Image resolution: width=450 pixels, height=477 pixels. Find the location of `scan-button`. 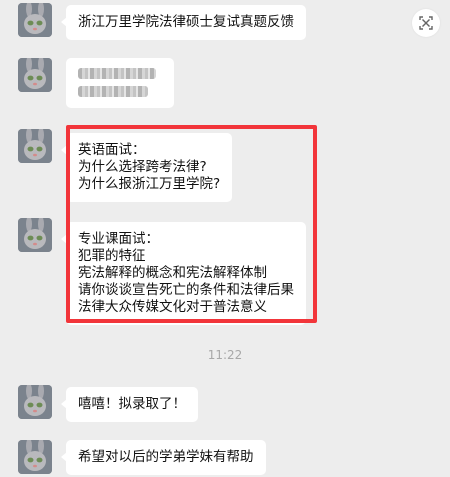

scan-button is located at coordinates (426, 23).